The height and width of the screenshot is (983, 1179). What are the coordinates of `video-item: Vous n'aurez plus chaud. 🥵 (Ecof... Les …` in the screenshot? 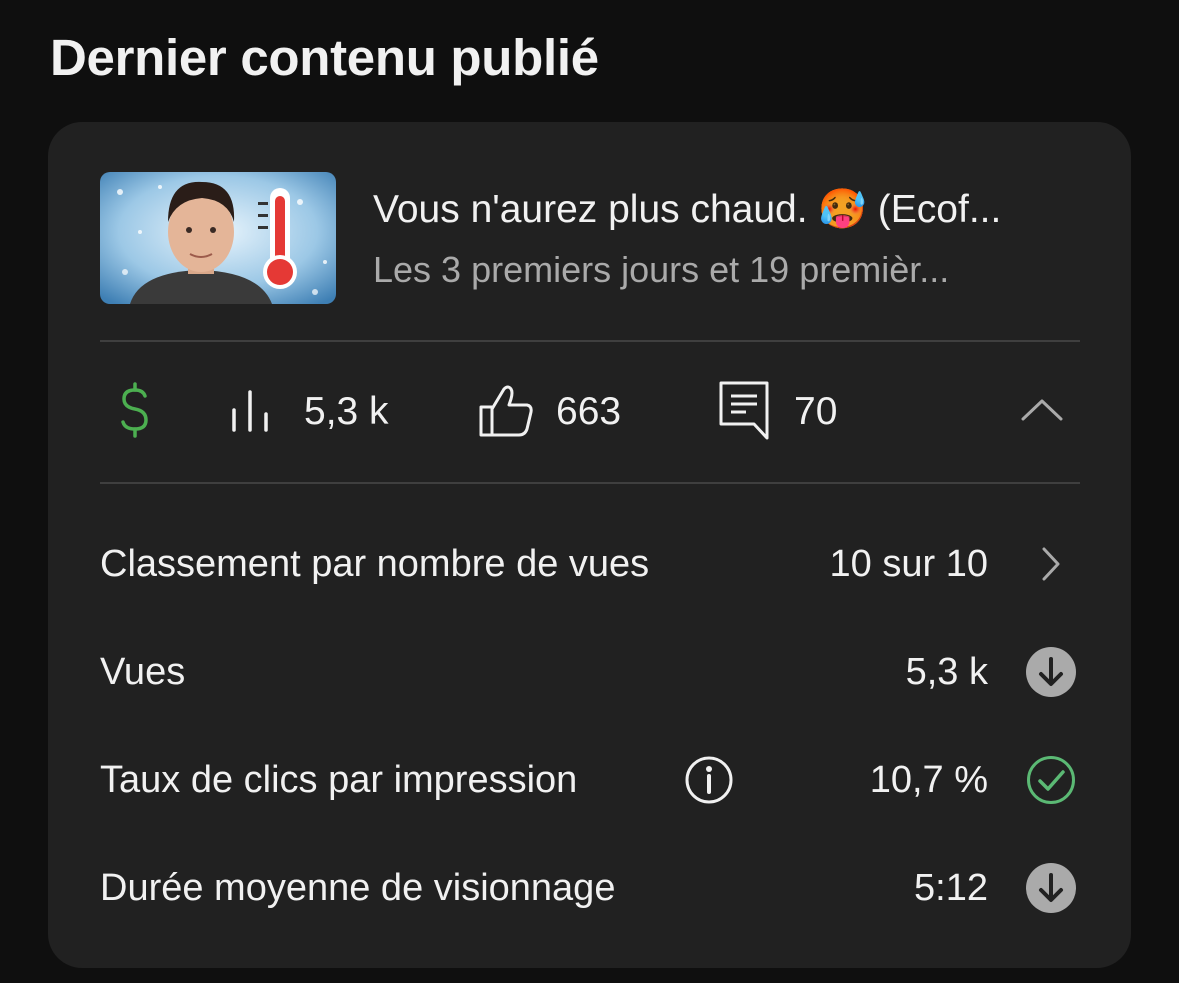 It's located at (590, 238).